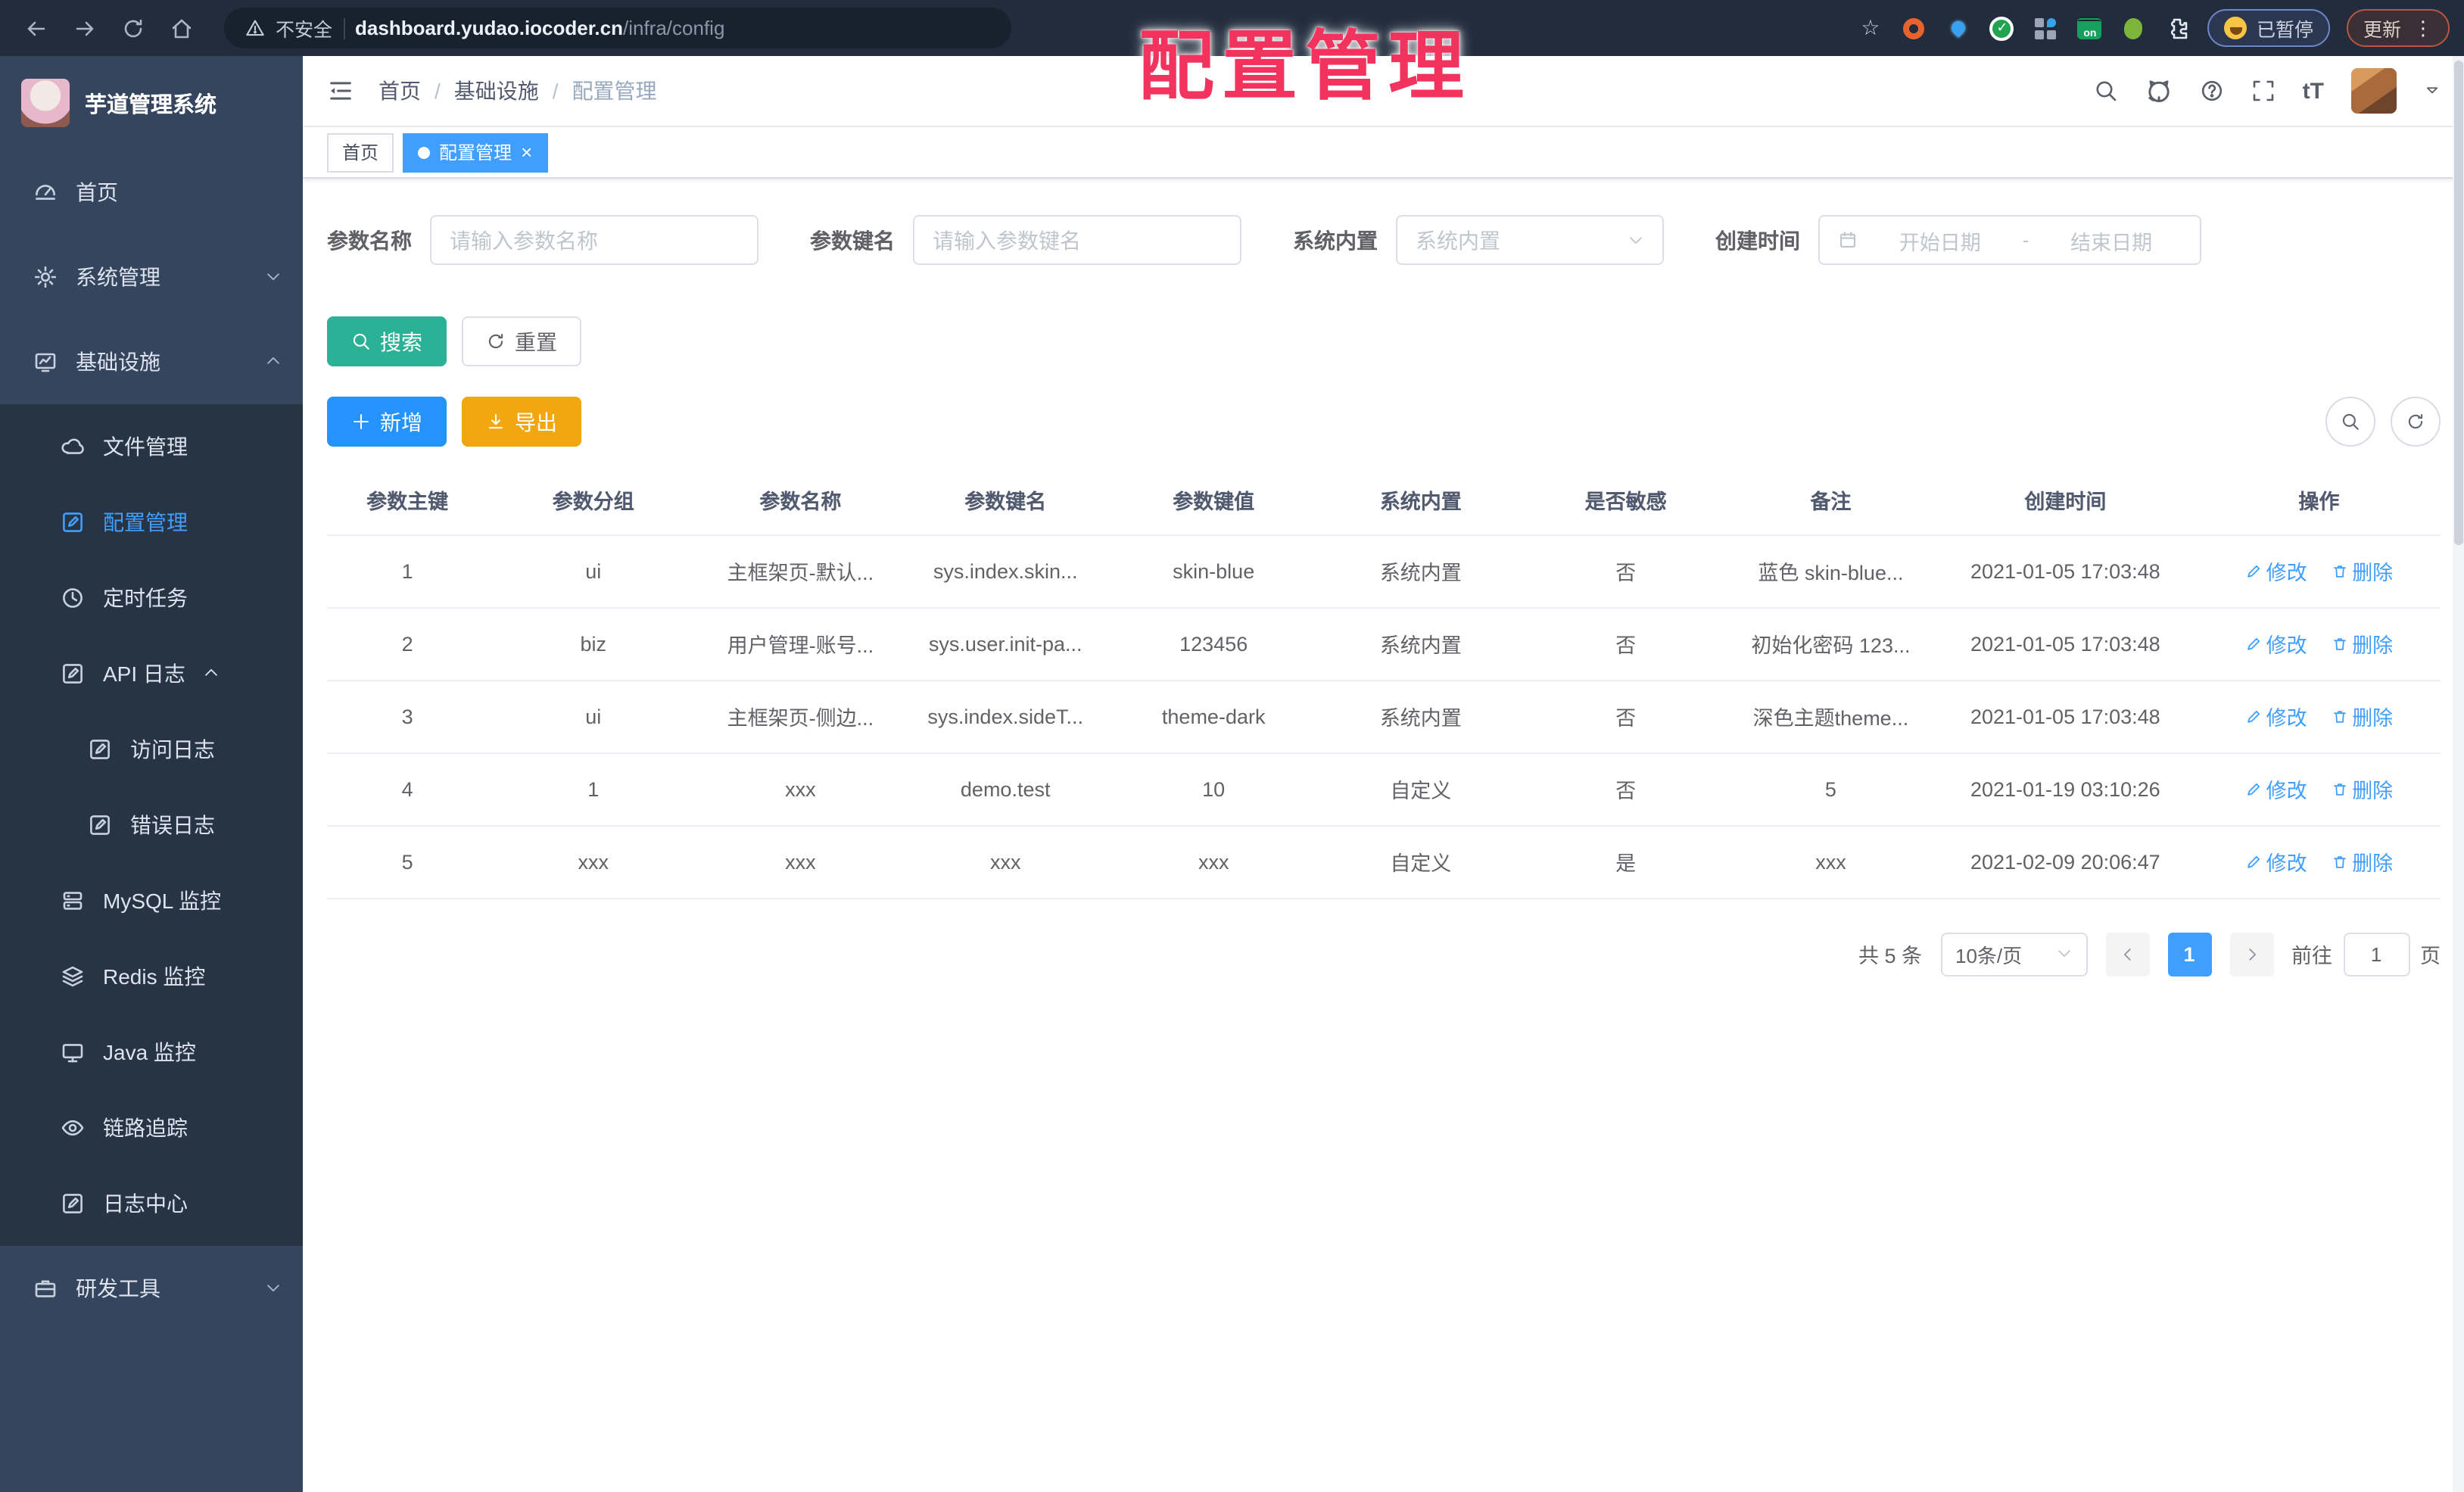 This screenshot has width=2464, height=1492. What do you see at coordinates (1757, 240) in the screenshot?
I see `filter-label: 创建时间` at bounding box center [1757, 240].